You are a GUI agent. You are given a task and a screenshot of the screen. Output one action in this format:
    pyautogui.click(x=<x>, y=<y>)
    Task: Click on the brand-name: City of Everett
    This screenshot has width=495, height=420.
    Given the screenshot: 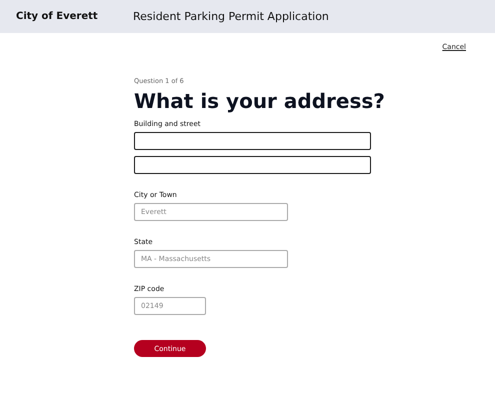 What is the action you would take?
    pyautogui.click(x=57, y=16)
    